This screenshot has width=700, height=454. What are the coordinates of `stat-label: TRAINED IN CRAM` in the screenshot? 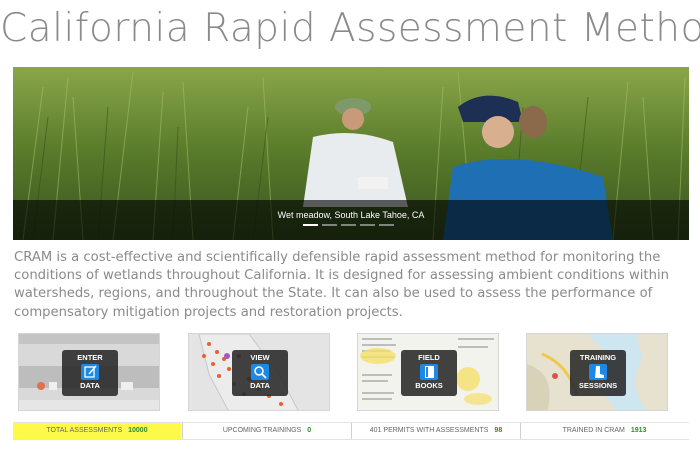 It's located at (593, 430).